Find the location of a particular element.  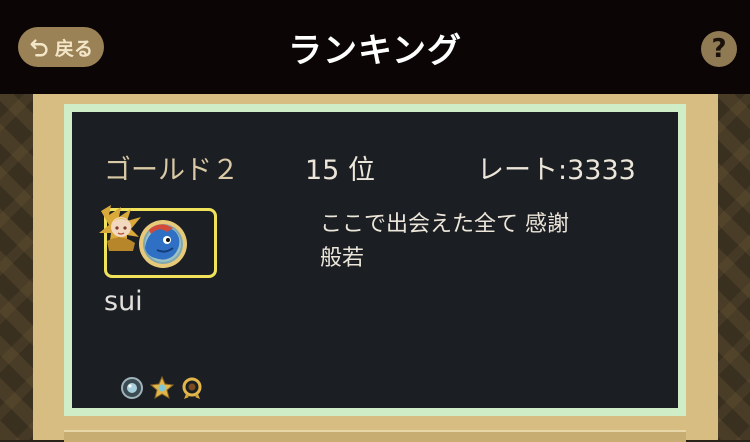

page-title: ランキング is located at coordinates (375, 50).